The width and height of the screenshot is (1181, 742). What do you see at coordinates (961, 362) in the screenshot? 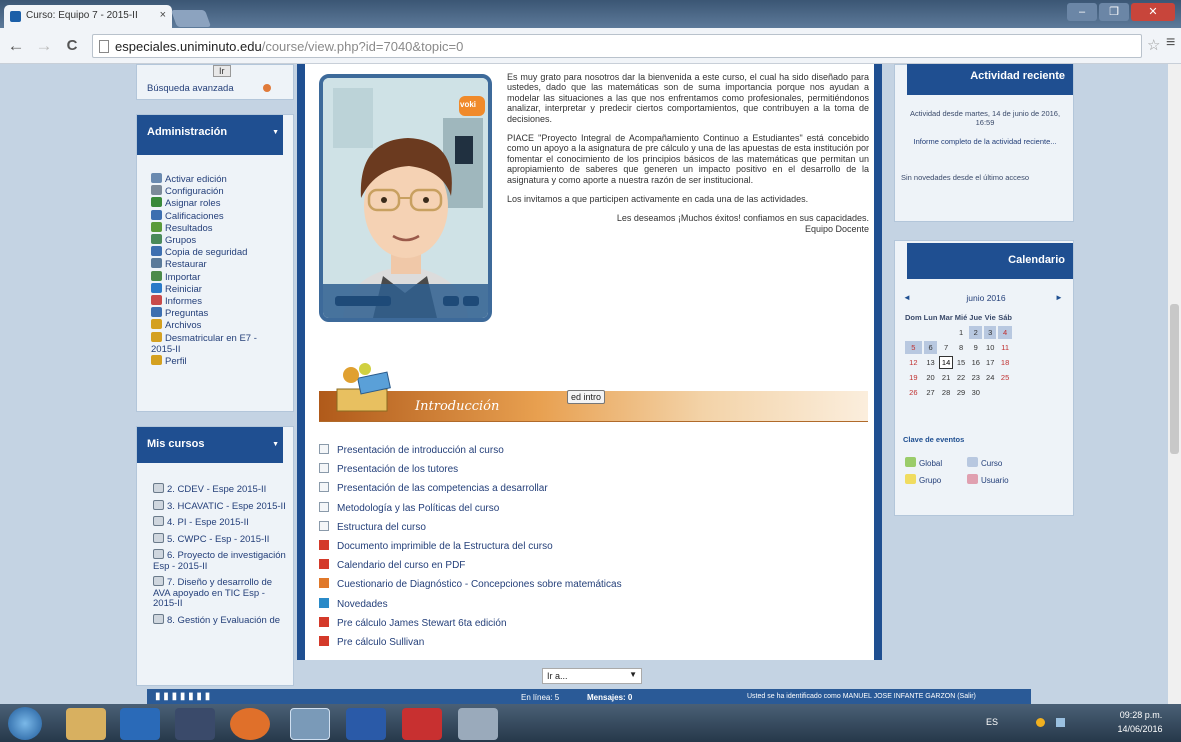
I see `calendar-day: 15` at bounding box center [961, 362].